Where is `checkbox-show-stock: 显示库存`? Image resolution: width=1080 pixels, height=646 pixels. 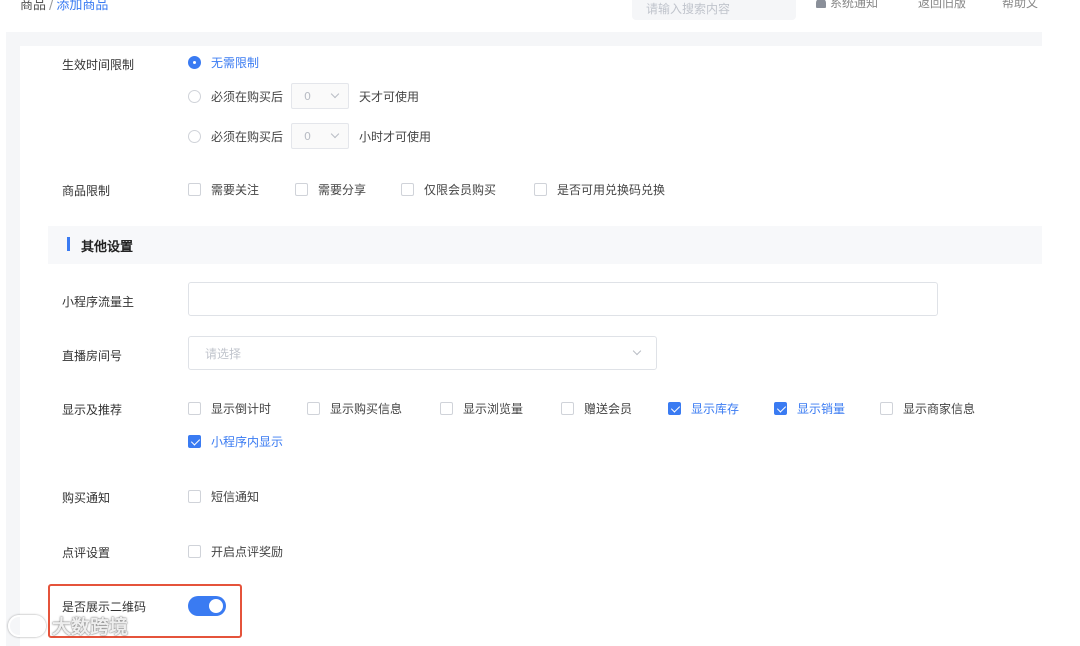 checkbox-show-stock: 显示库存 is located at coordinates (703, 408).